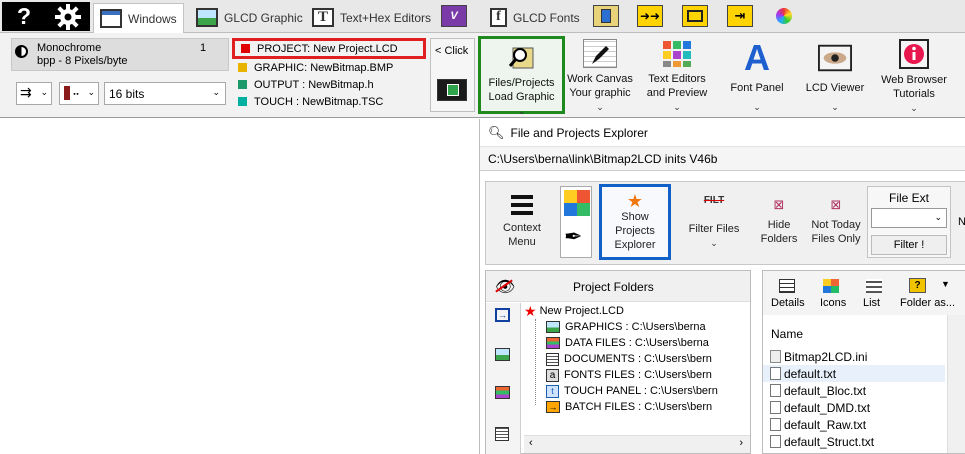 The image size is (965, 454). Describe the element at coordinates (546, 17) in the screenshot. I see `tab-glcd-fonts-label: GLCD Fonts` at that location.